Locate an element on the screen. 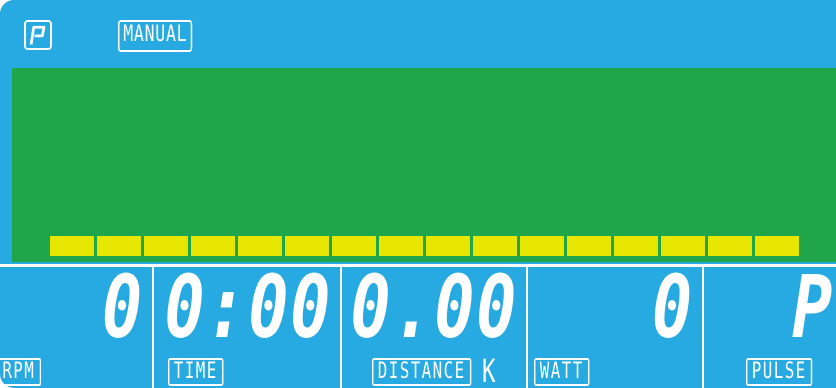 The image size is (836, 388). distance-unit: K is located at coordinates (489, 370).